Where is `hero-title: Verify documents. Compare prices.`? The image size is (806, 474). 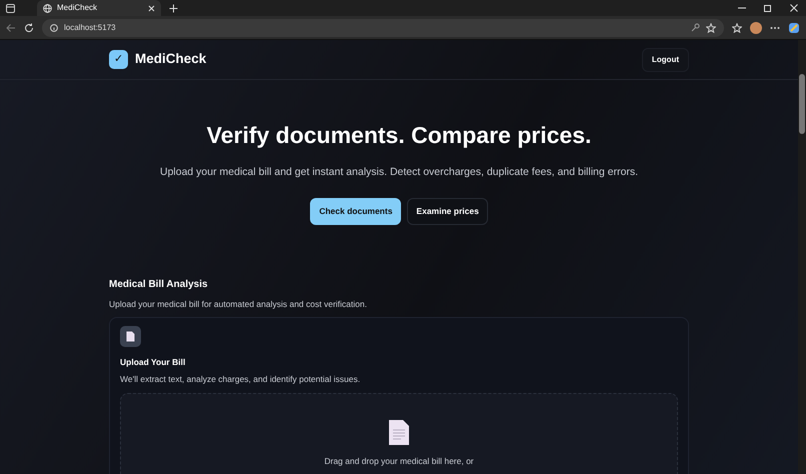
hero-title: Verify documents. Compare prices. is located at coordinates (399, 135).